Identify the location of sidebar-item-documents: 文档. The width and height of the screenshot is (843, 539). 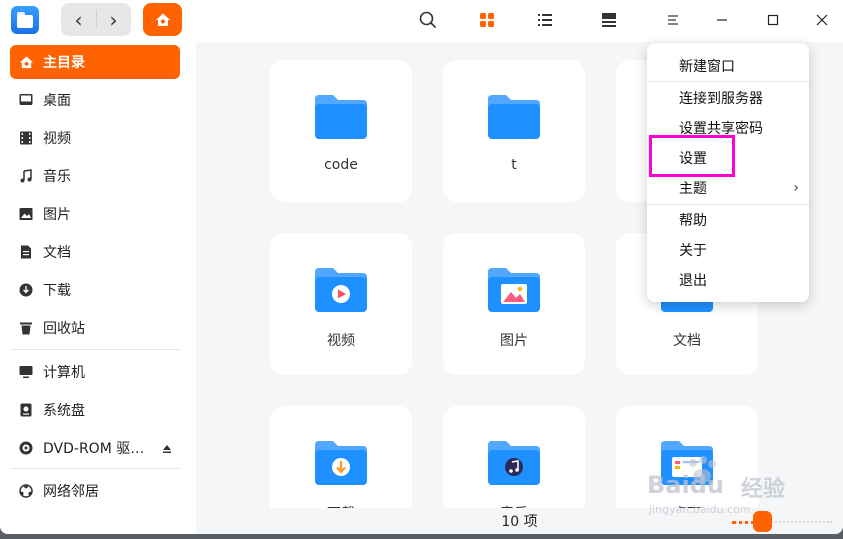
(95, 252).